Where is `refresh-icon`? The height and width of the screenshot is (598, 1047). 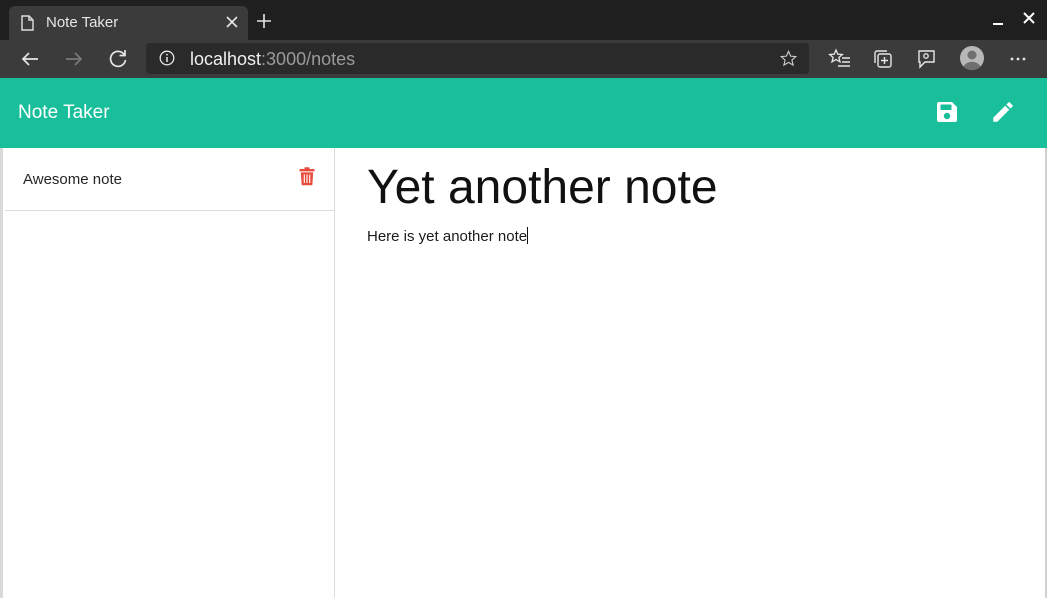
refresh-icon is located at coordinates (118, 59).